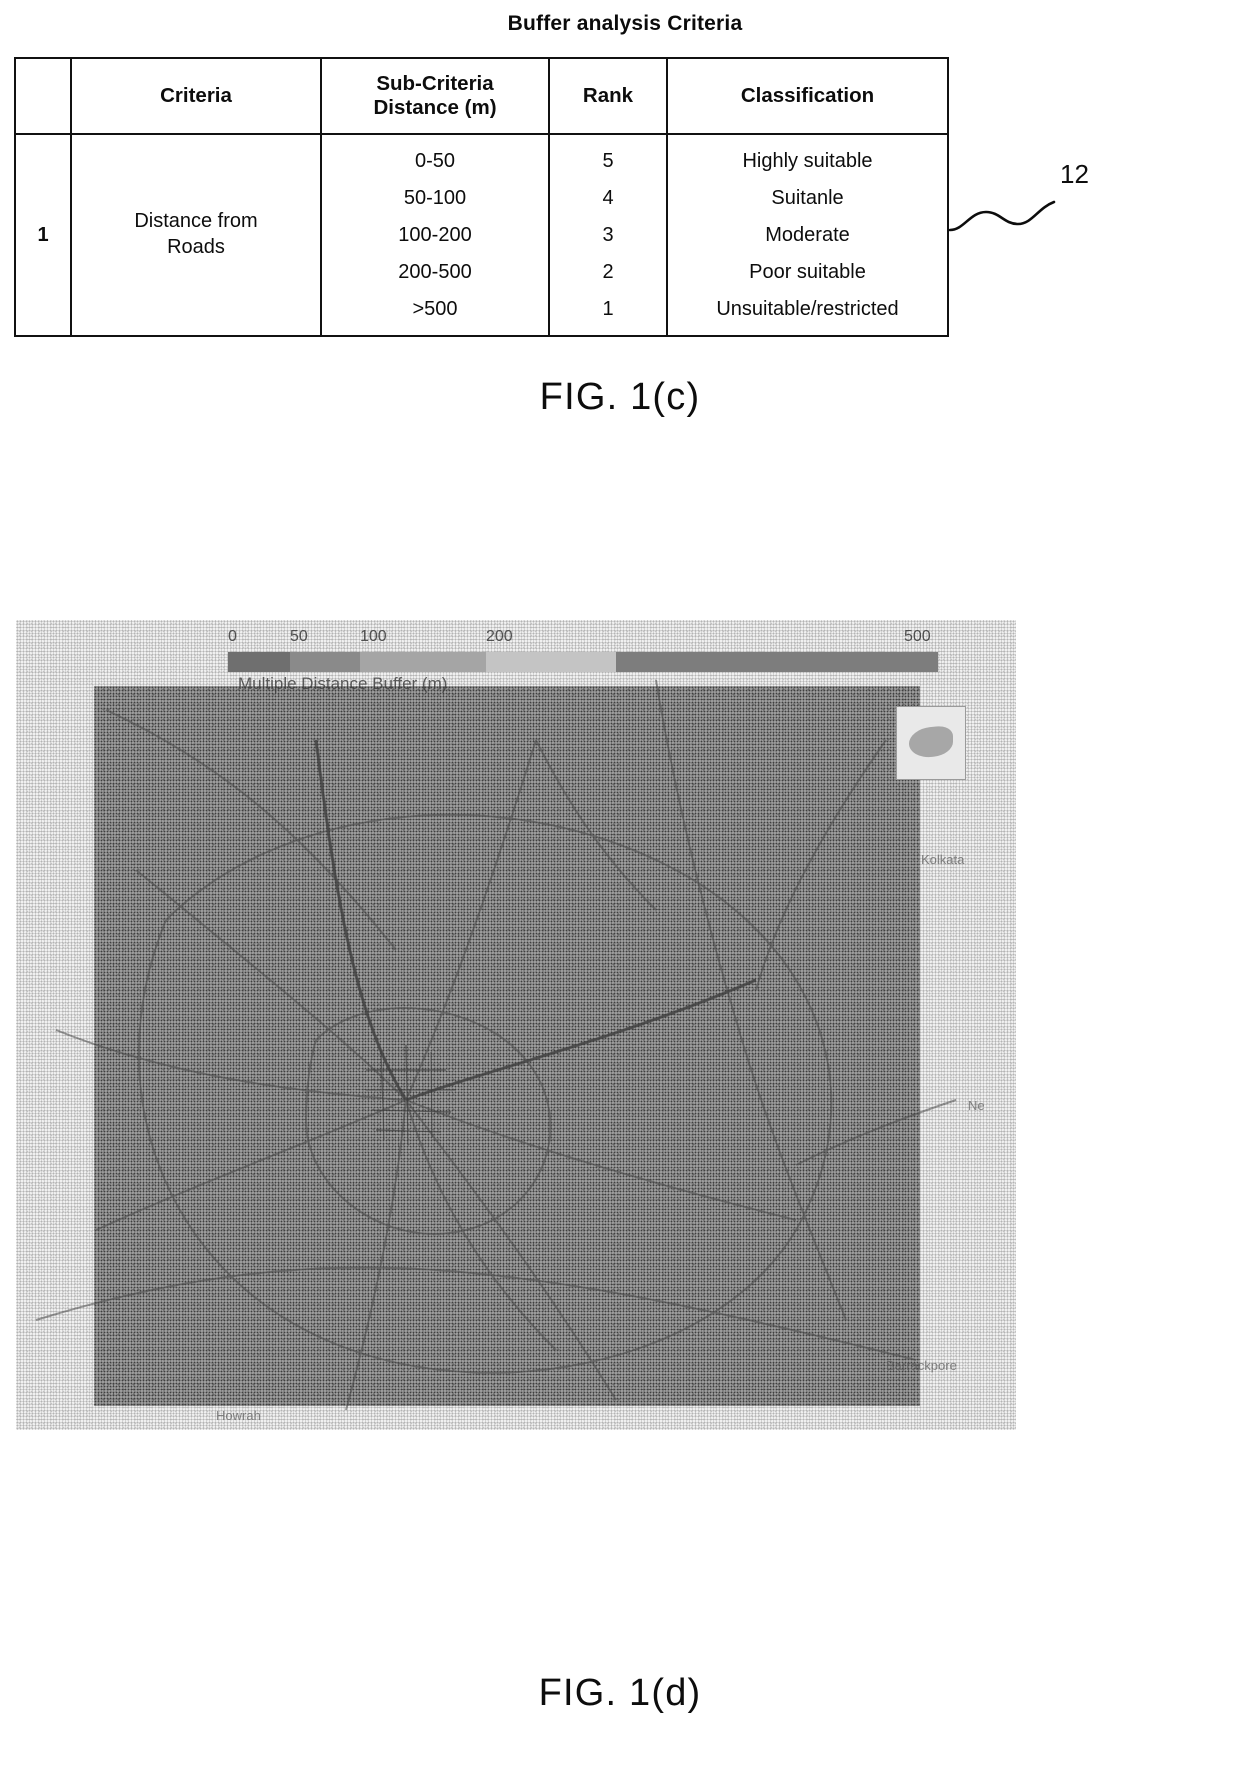  I want to click on legend-caption: Multiple Distance Buffer (m), so click(343, 683).